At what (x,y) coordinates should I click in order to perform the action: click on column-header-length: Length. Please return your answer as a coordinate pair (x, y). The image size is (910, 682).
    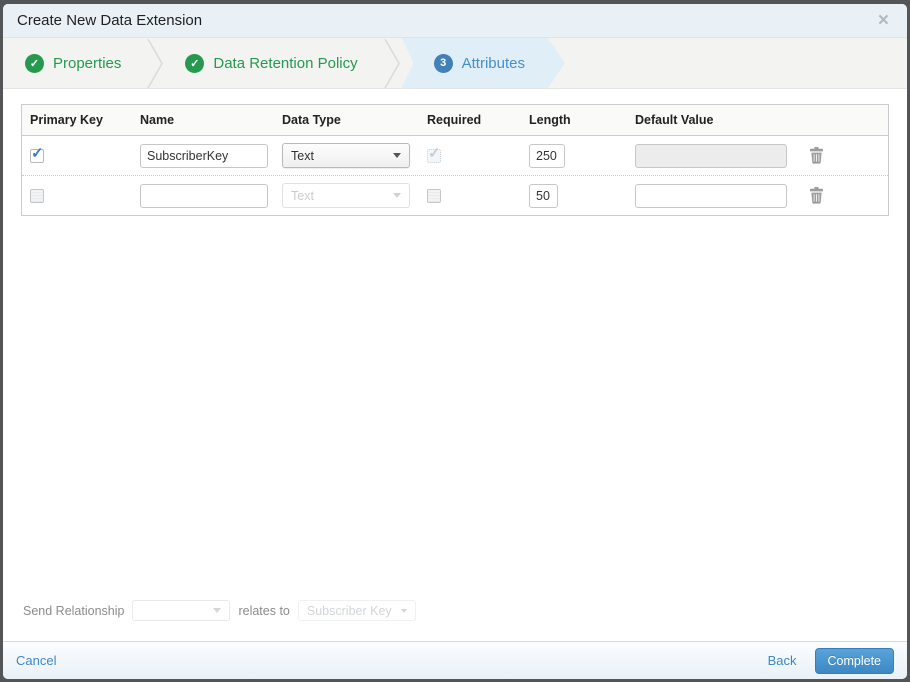
    Looking at the image, I should click on (550, 120).